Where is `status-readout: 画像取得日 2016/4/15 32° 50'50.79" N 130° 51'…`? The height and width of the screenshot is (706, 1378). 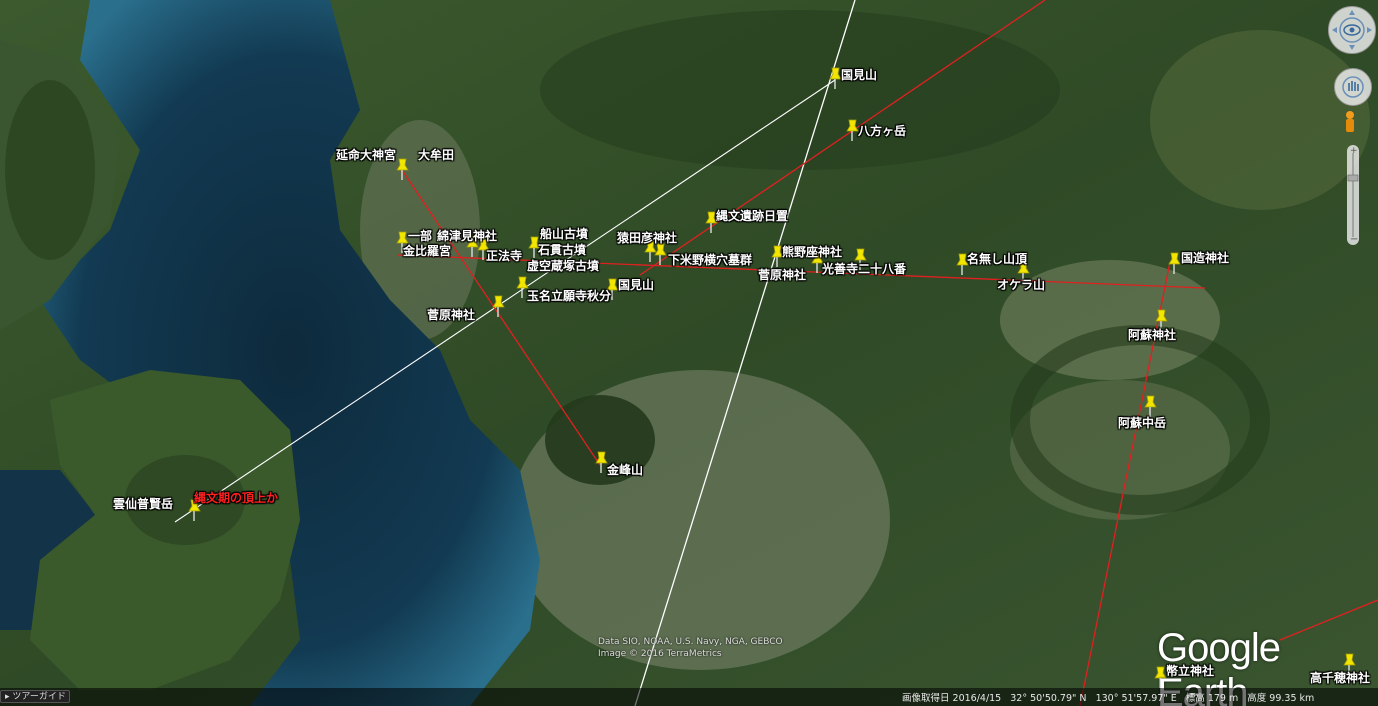 status-readout: 画像取得日 2016/4/15 32° 50'50.79" N 130° 51'… is located at coordinates (1111, 697).